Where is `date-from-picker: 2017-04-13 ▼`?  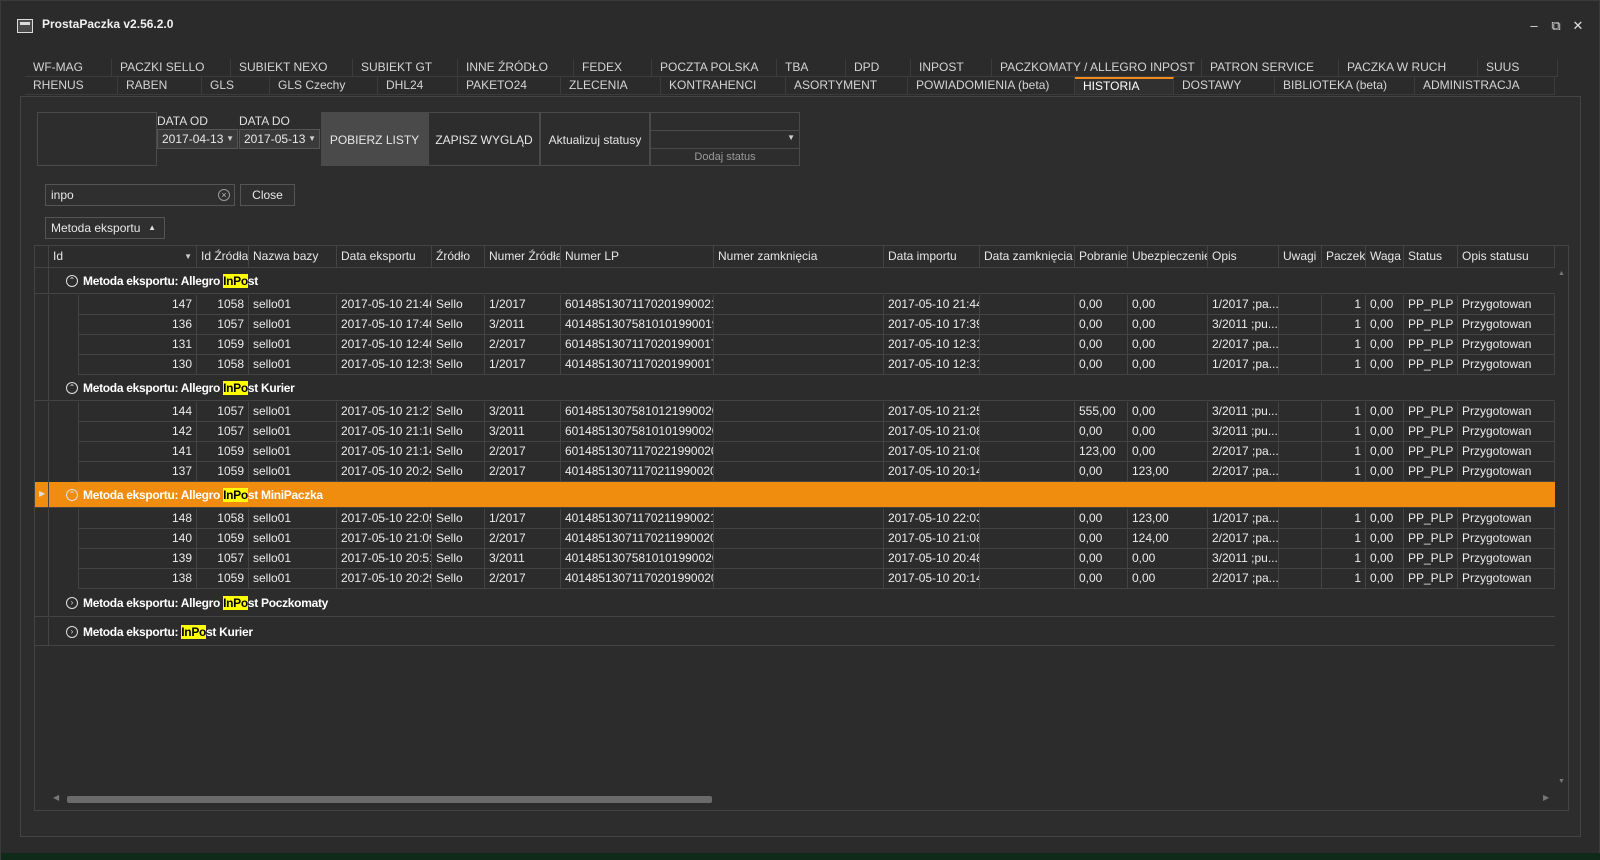 date-from-picker: 2017-04-13 ▼ is located at coordinates (197, 139).